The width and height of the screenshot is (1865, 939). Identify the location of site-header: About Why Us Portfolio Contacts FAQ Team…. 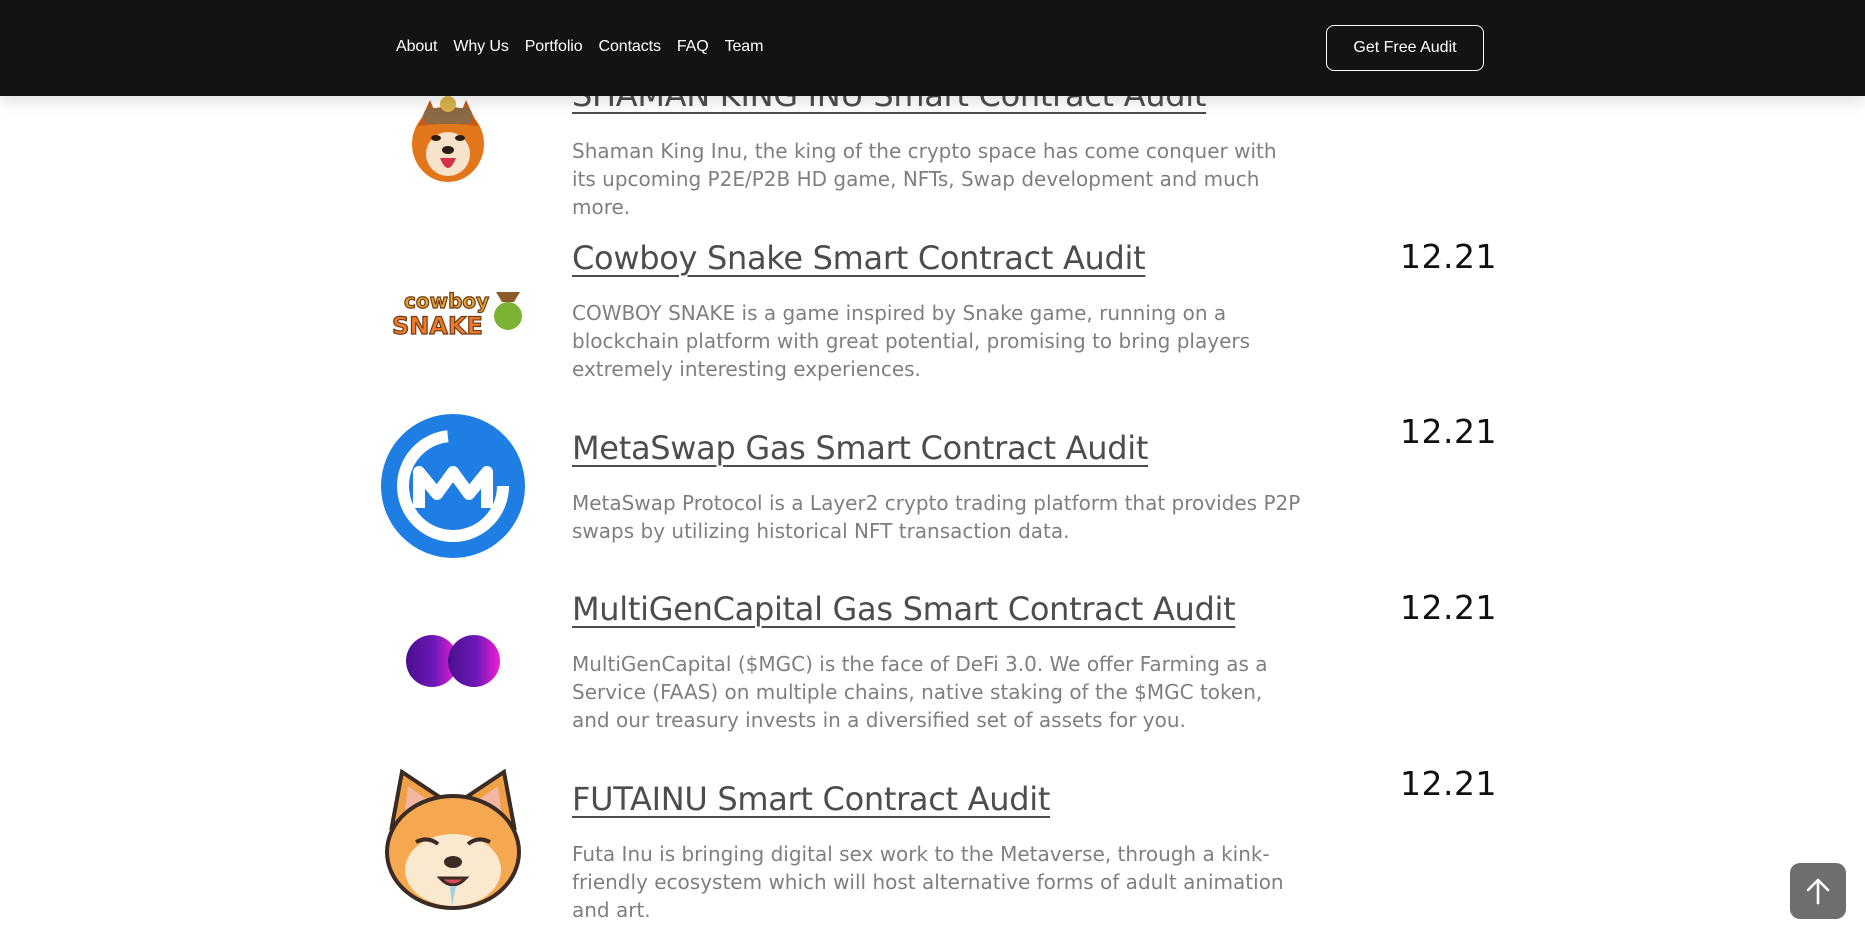
(932, 48).